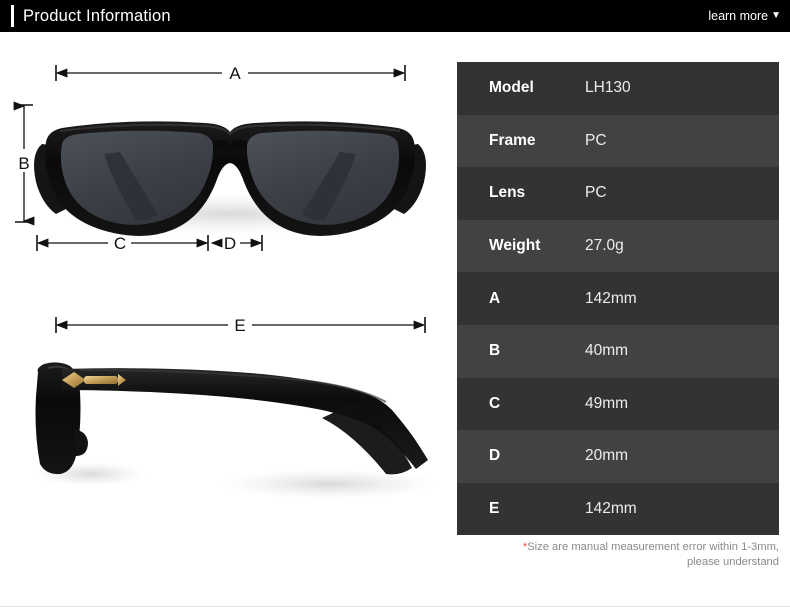 This screenshot has height=607, width=790. What do you see at coordinates (97, 16) in the screenshot?
I see `page-title: Product Information` at bounding box center [97, 16].